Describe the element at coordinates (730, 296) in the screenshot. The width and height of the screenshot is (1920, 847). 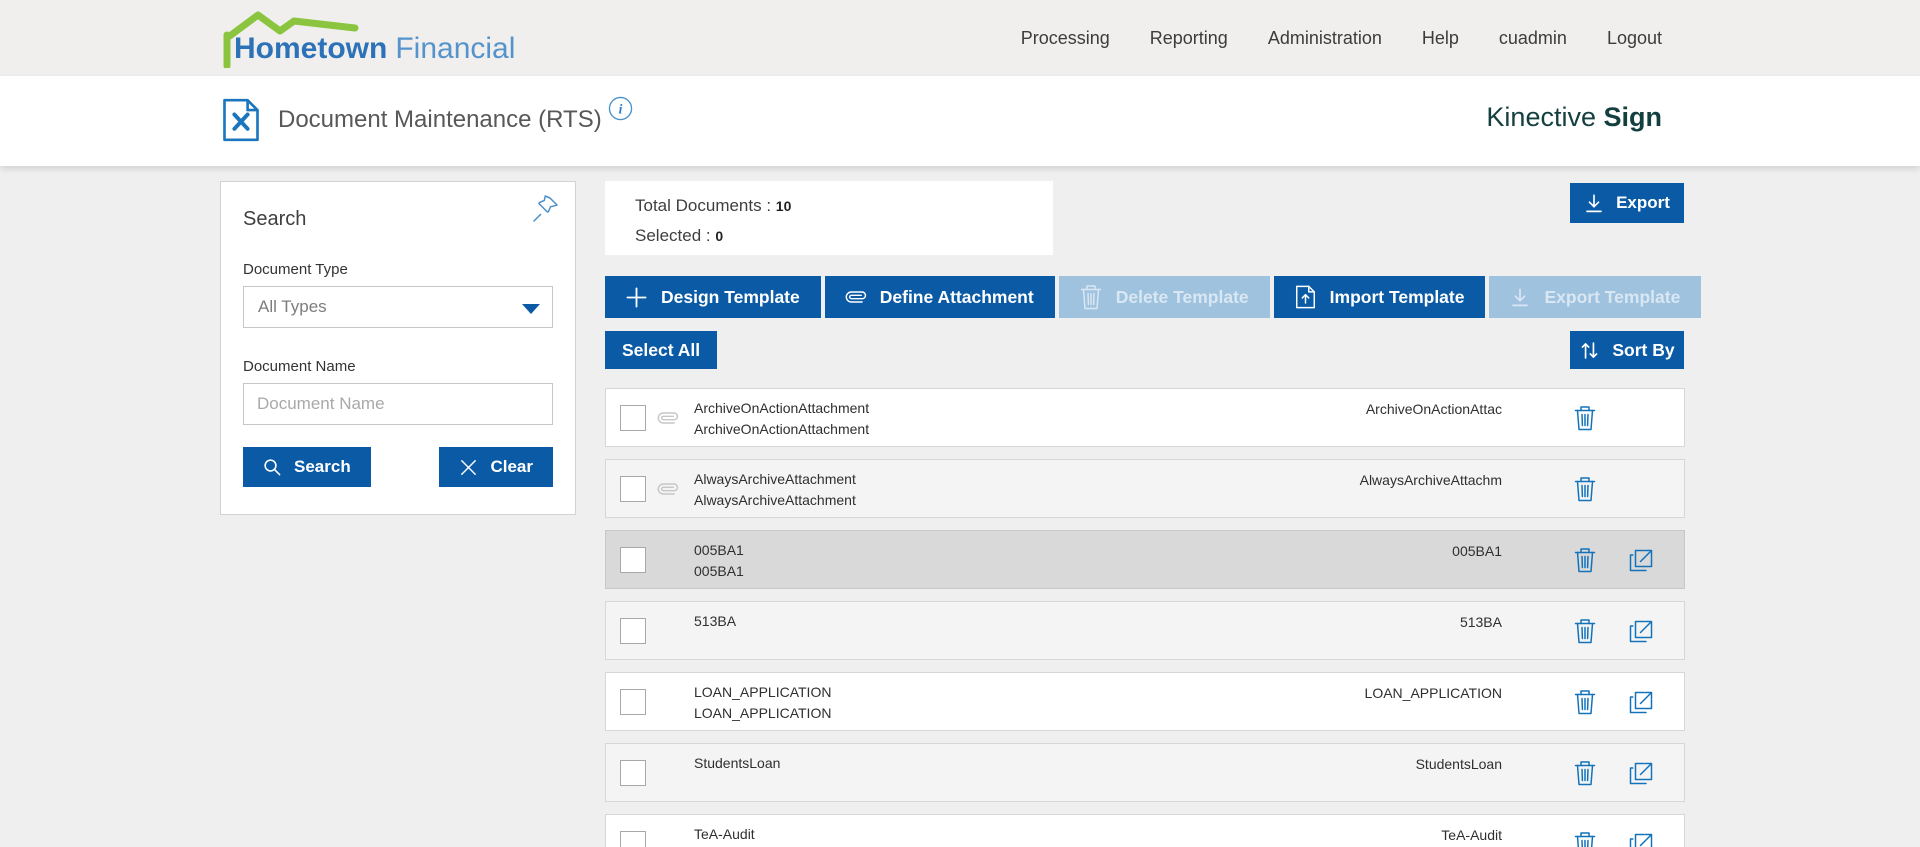
I see `toolbar-button-label: Design Template` at that location.